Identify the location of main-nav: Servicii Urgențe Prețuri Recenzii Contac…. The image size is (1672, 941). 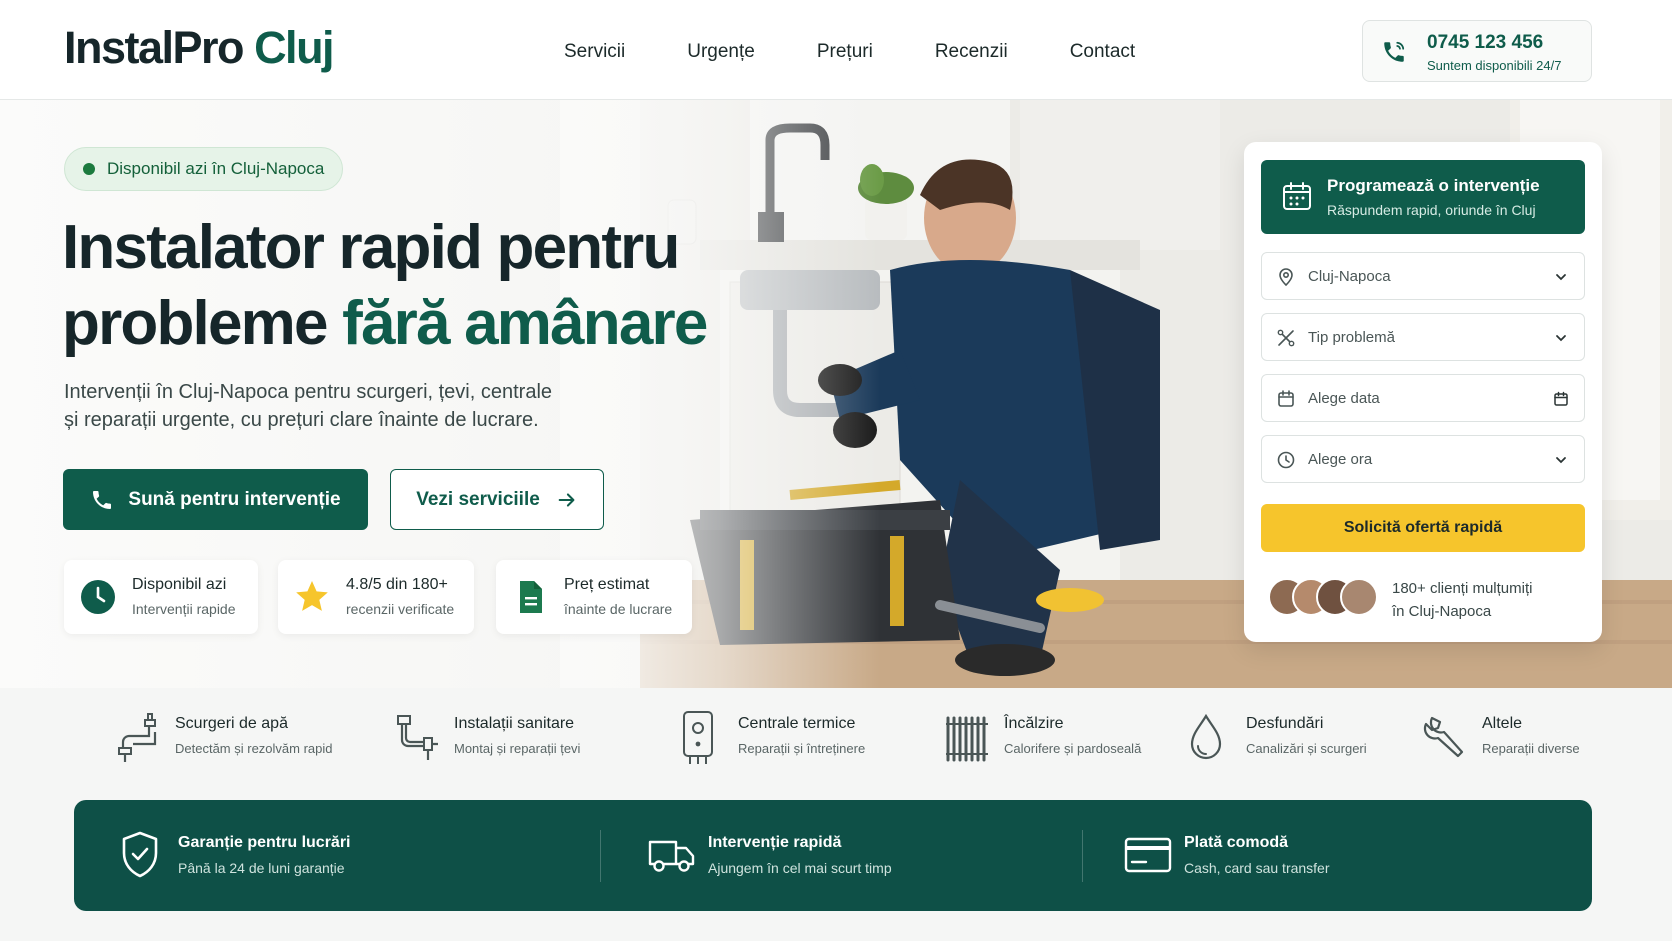
(849, 52).